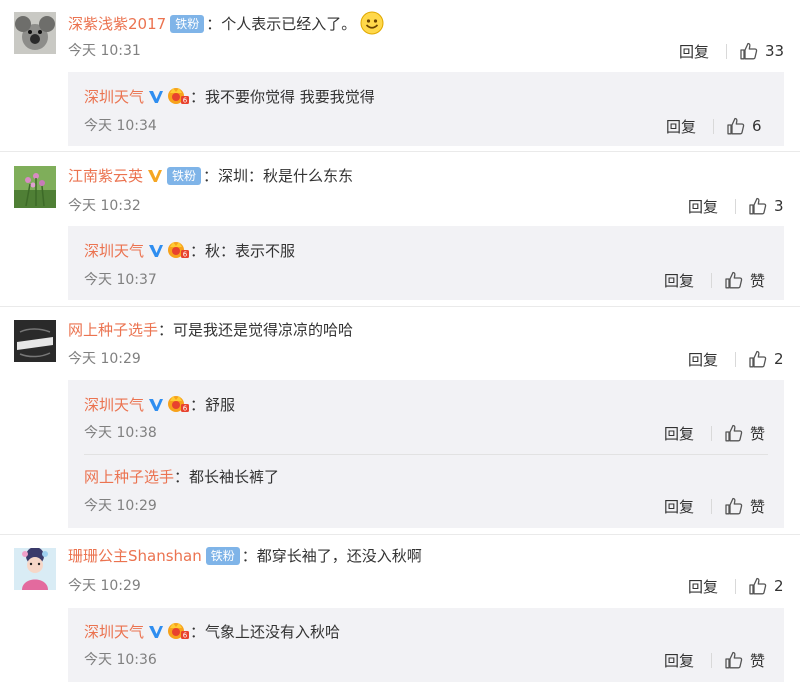 The height and width of the screenshot is (686, 800). I want to click on comment-text: 珊珊公主Shanshan 铁粉 ：都穿长袖了，还没入秋啊, so click(245, 556).